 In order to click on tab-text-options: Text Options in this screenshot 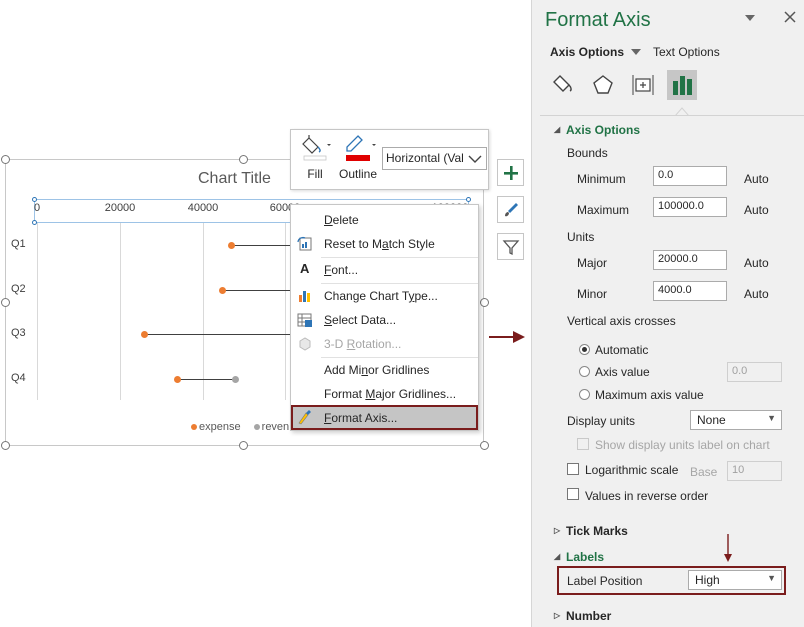, I will do `click(686, 52)`.